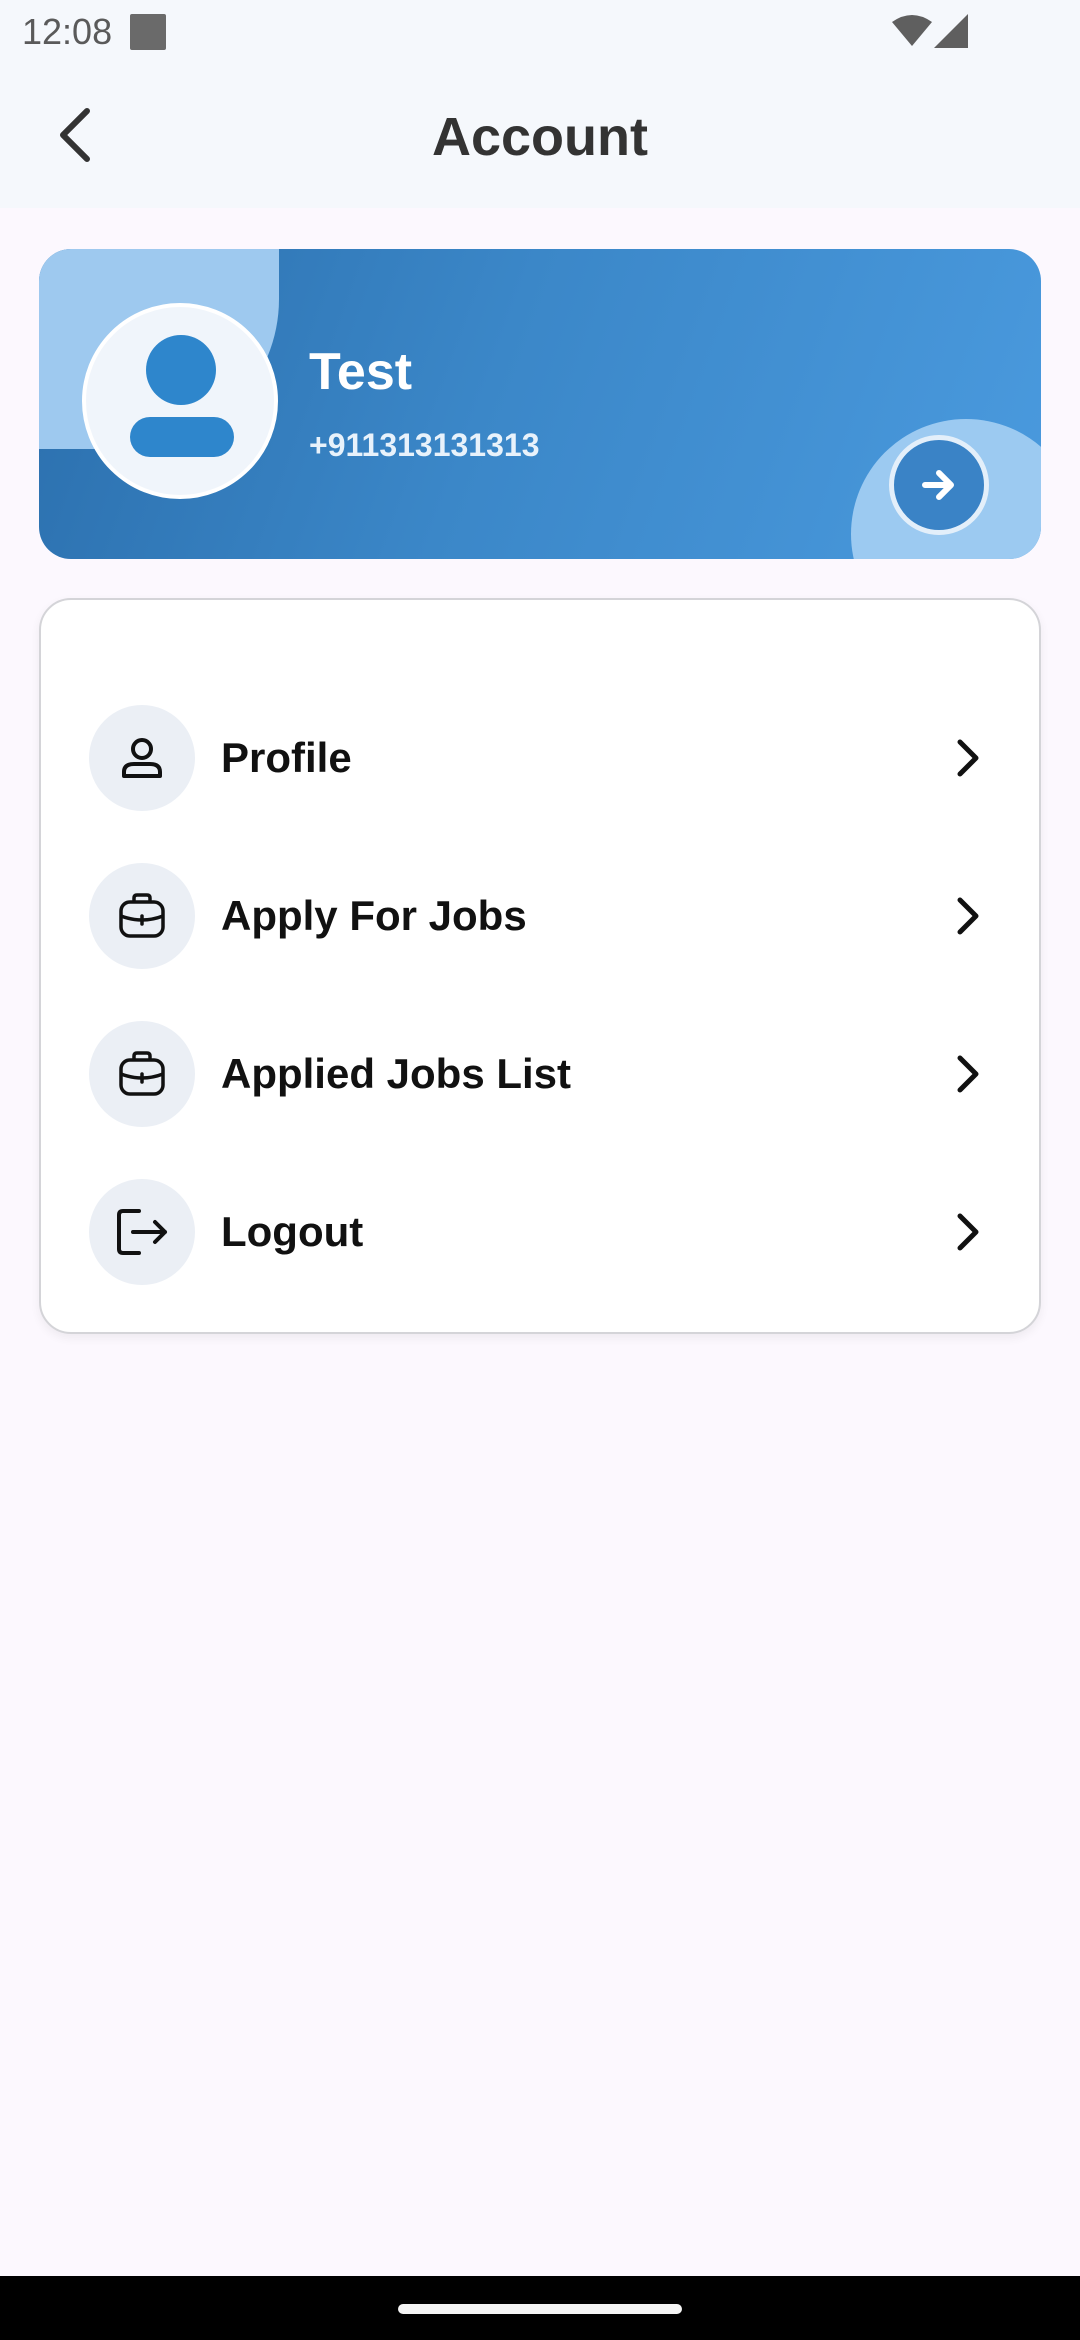 The height and width of the screenshot is (2340, 1080). What do you see at coordinates (148, 32) in the screenshot?
I see `notification-icon` at bounding box center [148, 32].